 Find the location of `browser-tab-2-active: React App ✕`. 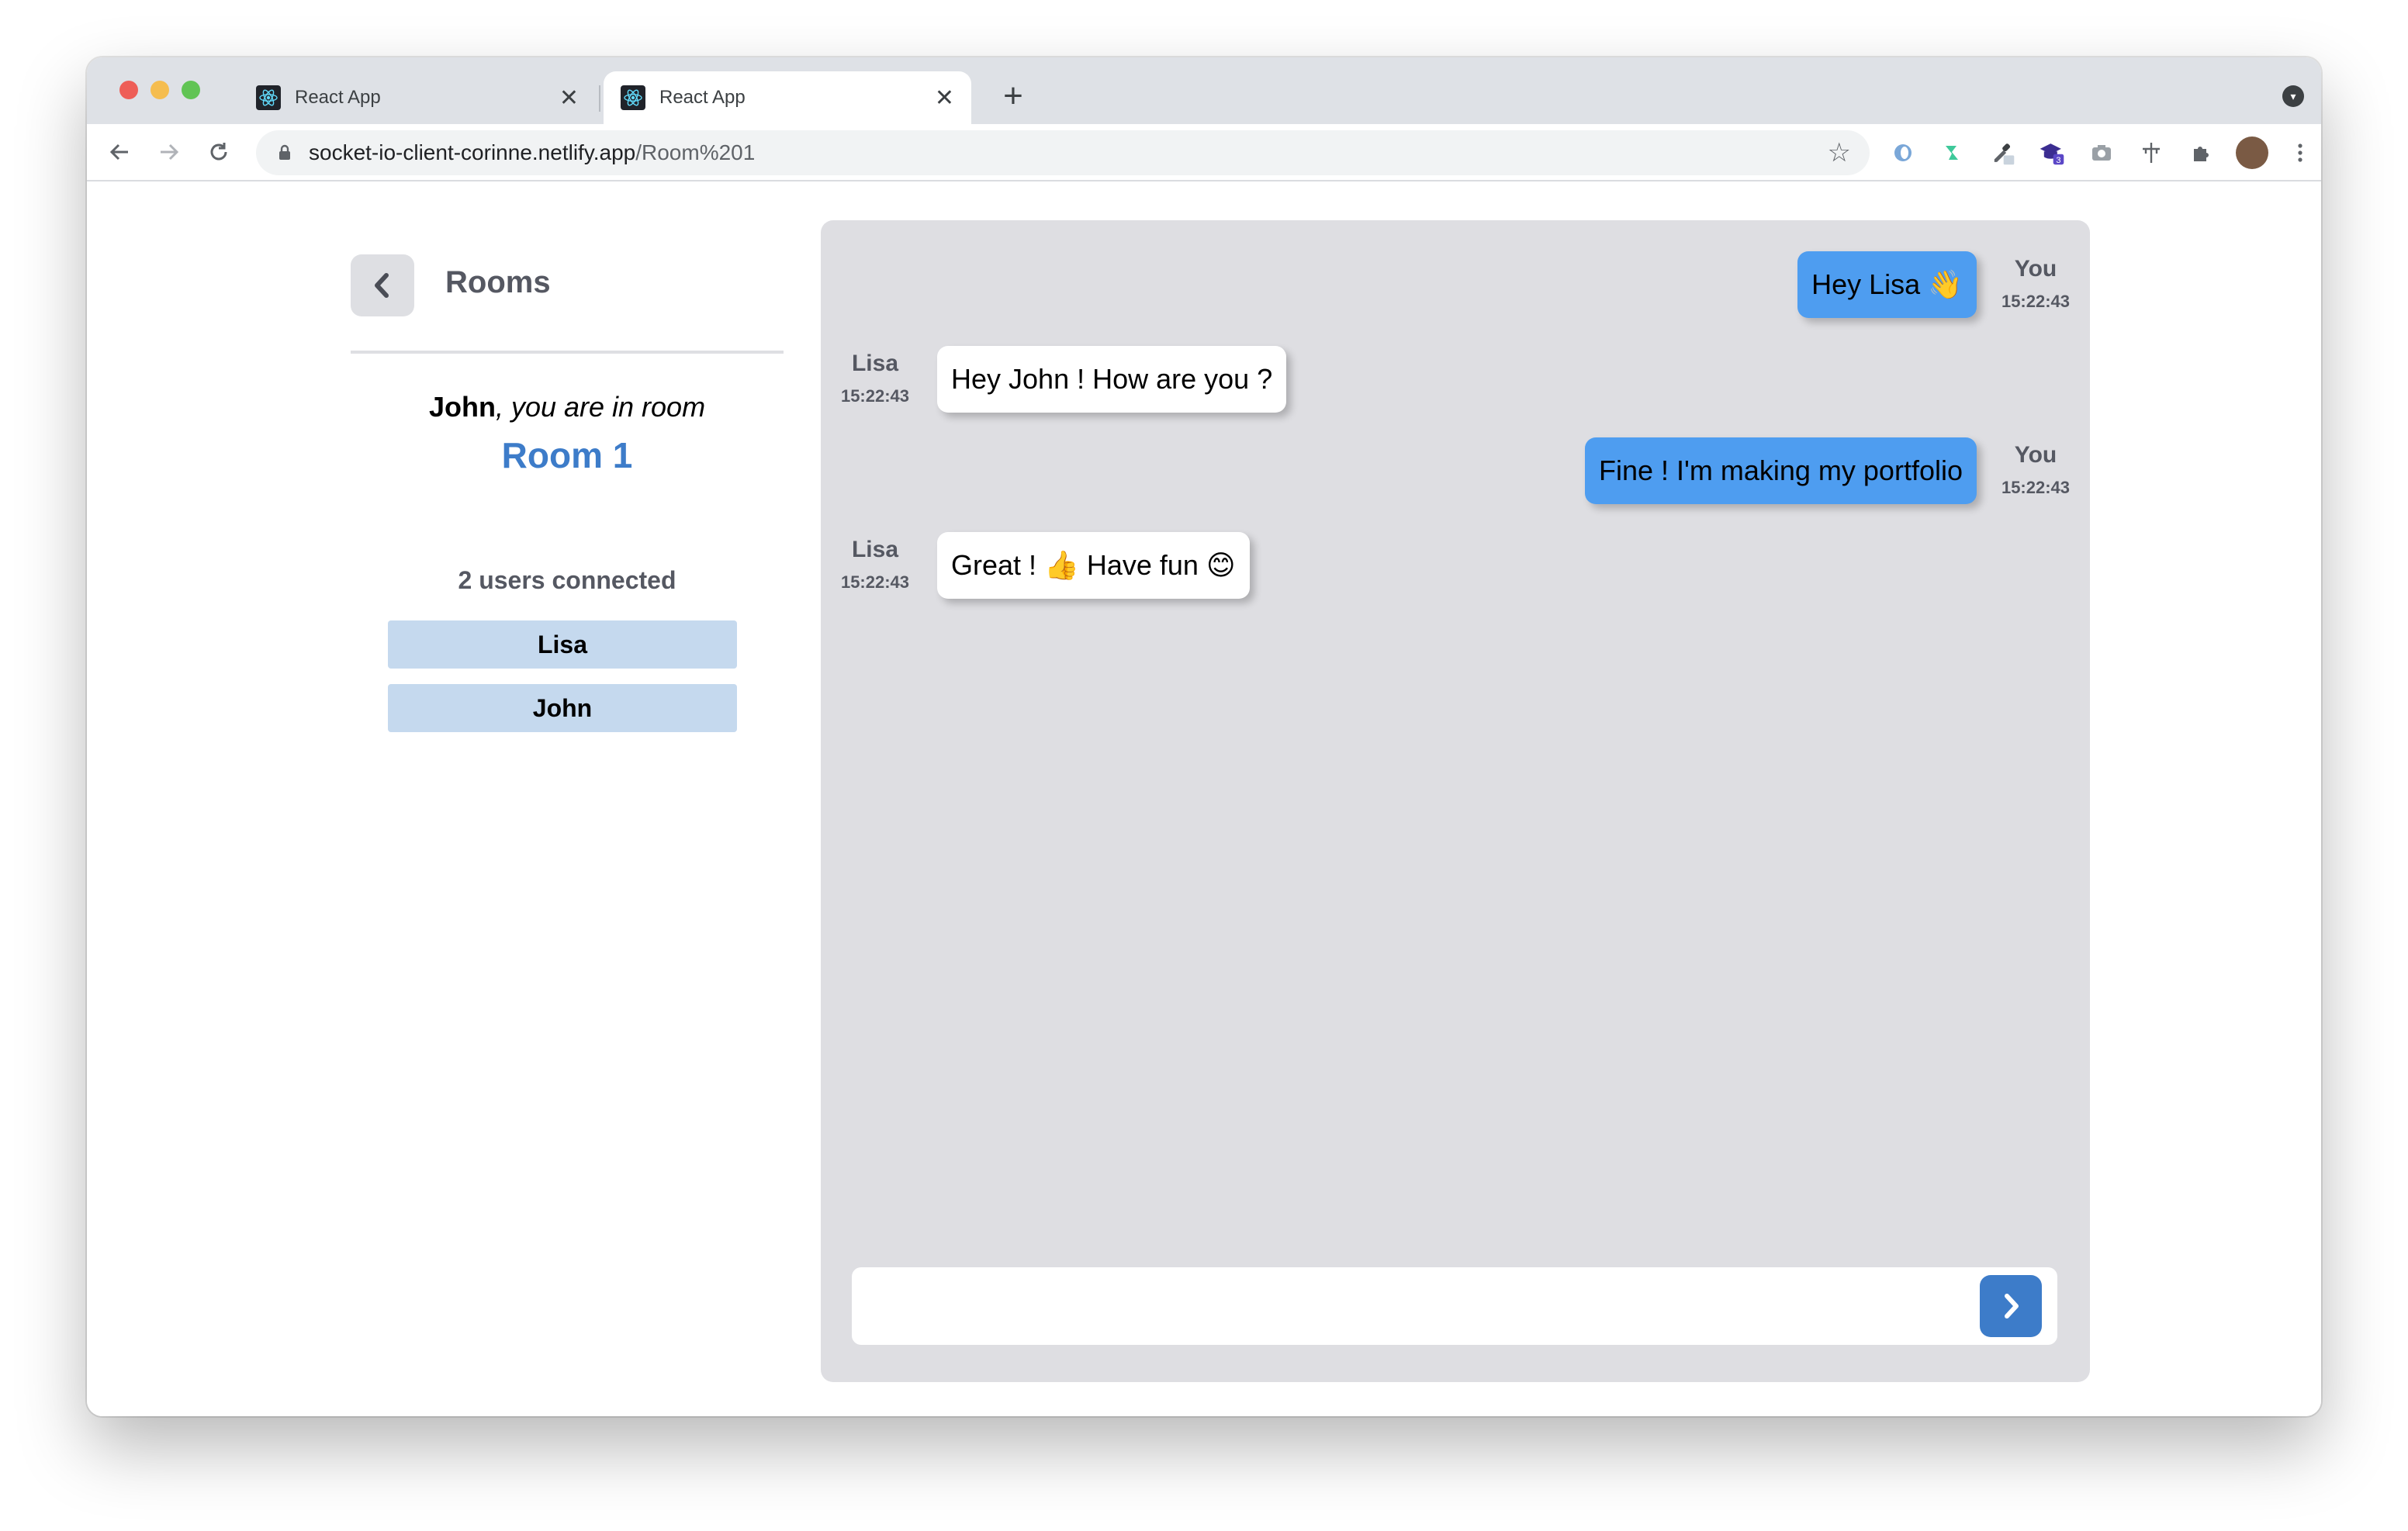

browser-tab-2-active: React App ✕ is located at coordinates (787, 97).